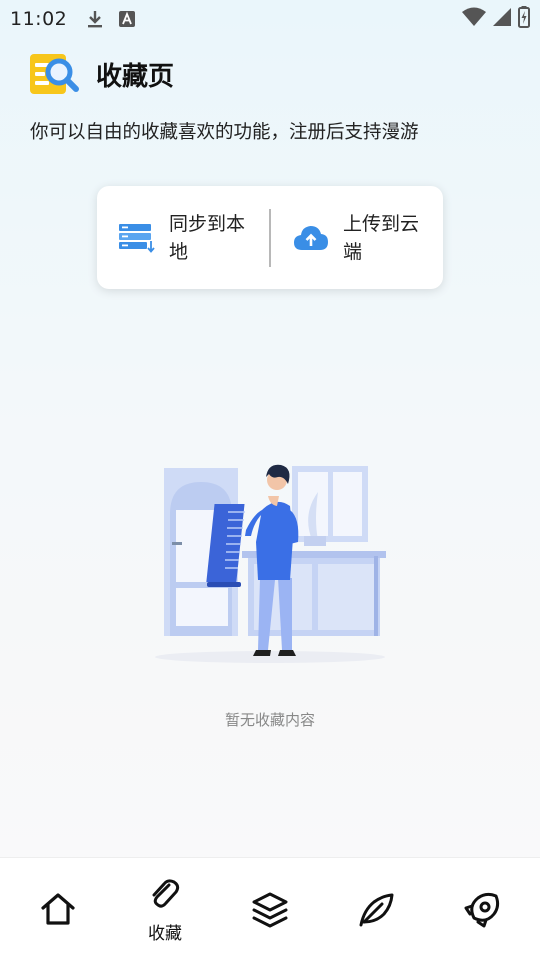 The image size is (540, 960). I want to click on sync-card: 同步到本地 上传到云端, so click(270, 237).